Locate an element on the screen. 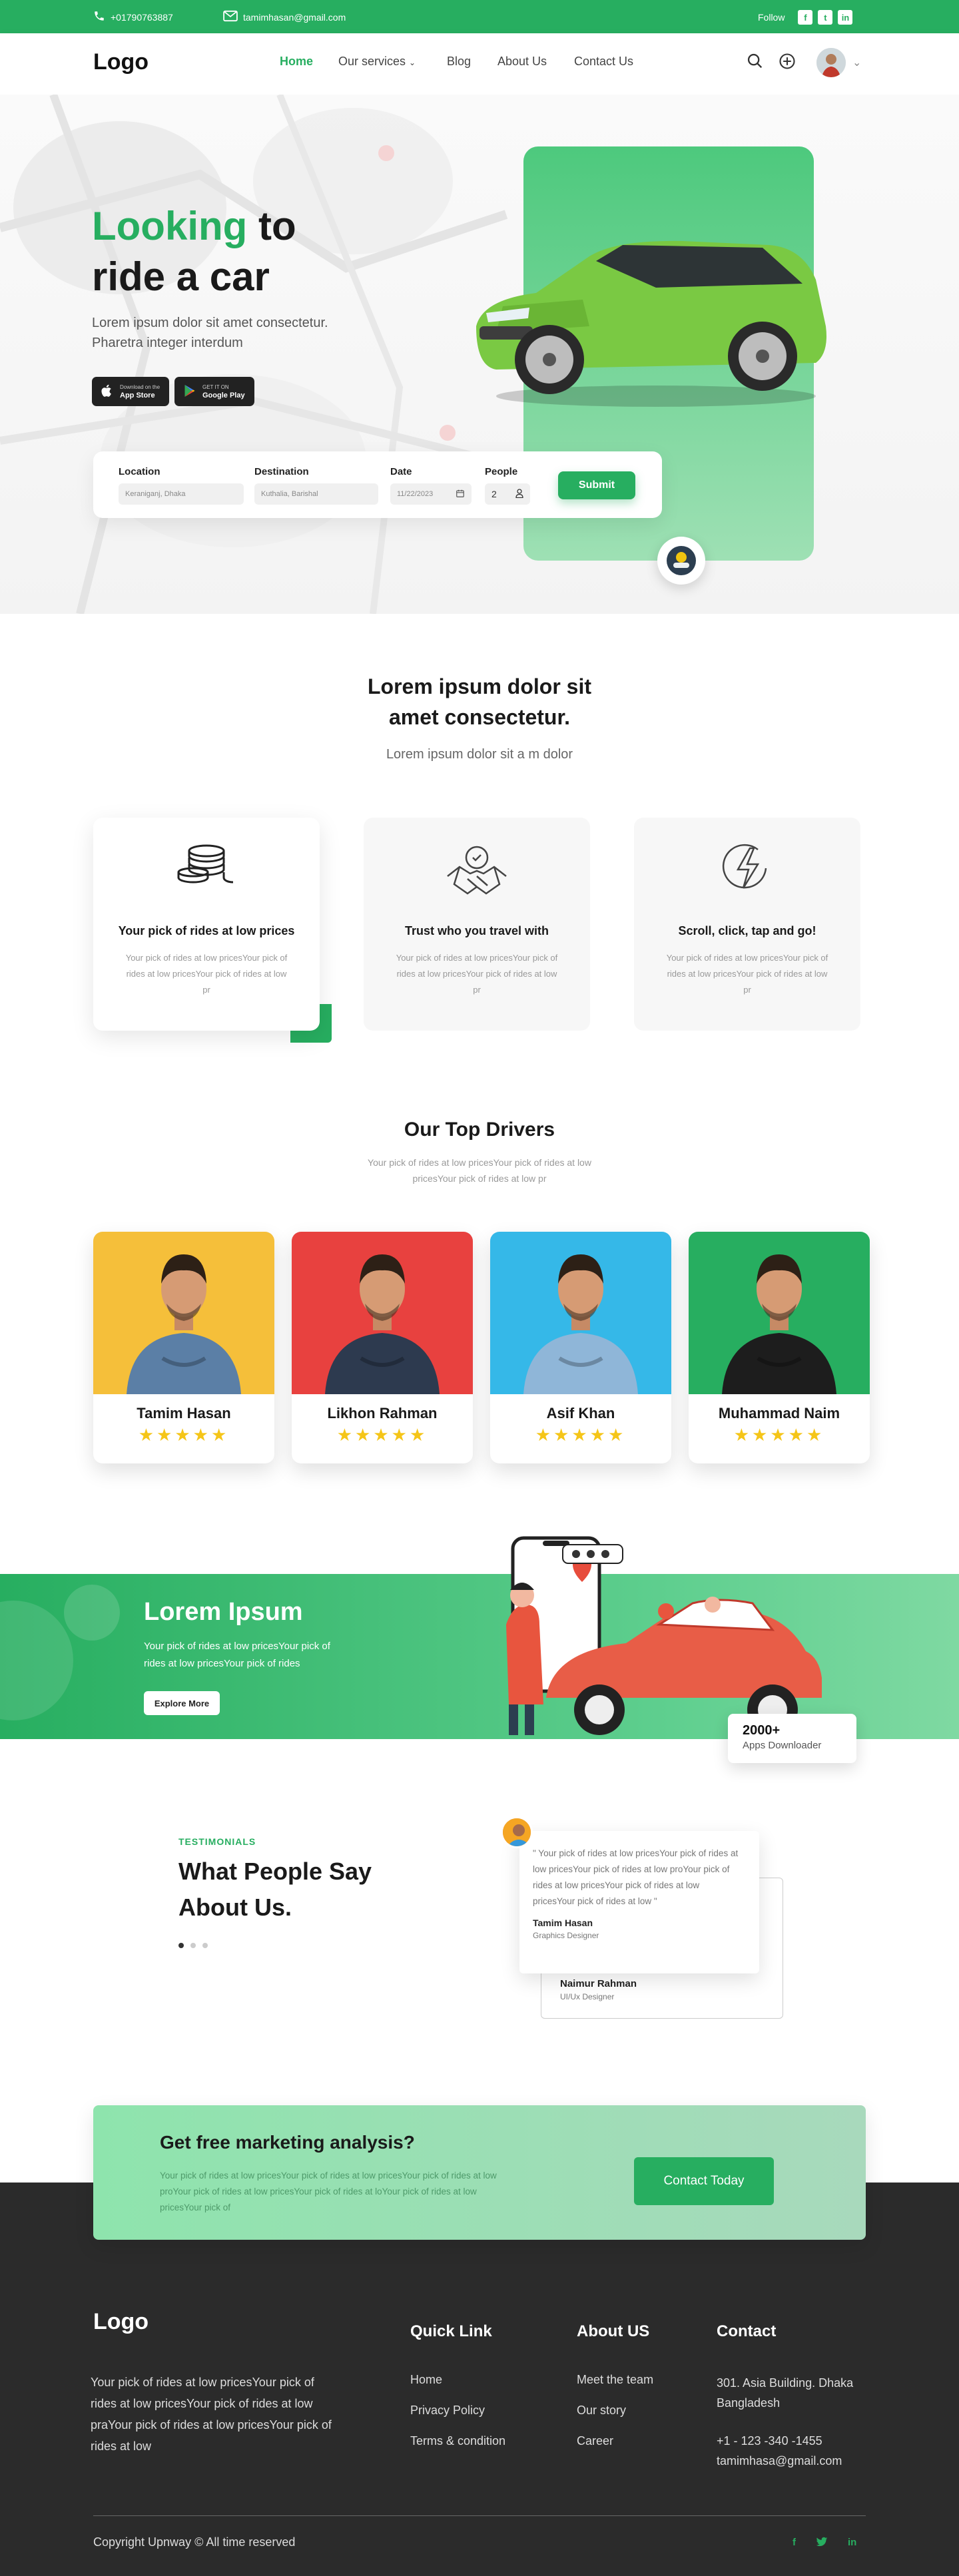 The image size is (959, 2576). app-store-button: Download on the App Store is located at coordinates (131, 391).